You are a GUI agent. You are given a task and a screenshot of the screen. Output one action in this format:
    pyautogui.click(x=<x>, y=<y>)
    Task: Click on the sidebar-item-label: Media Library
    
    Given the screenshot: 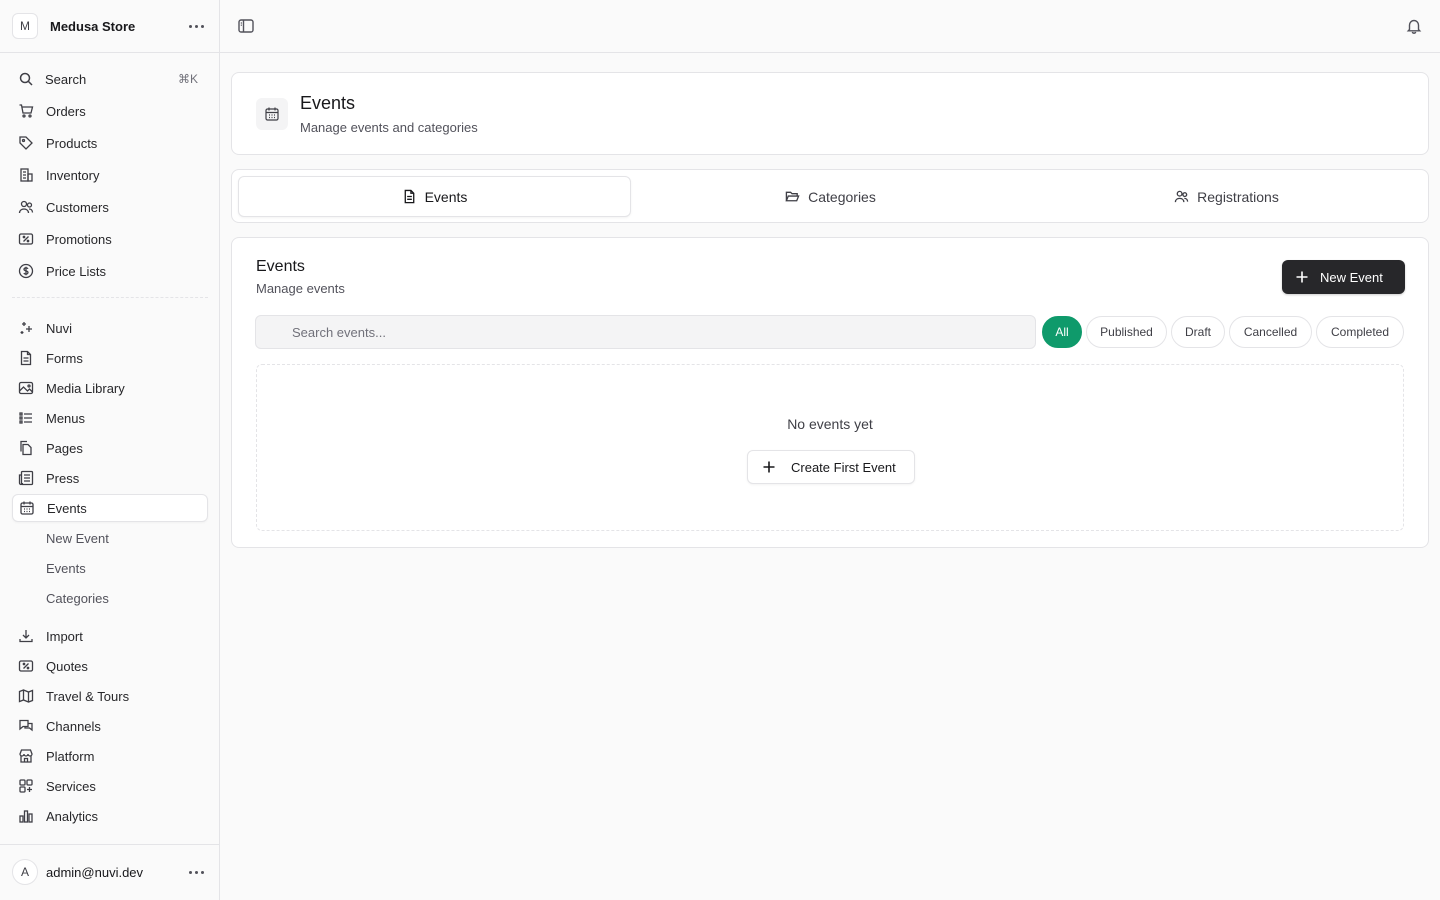 What is the action you would take?
    pyautogui.click(x=85, y=388)
    